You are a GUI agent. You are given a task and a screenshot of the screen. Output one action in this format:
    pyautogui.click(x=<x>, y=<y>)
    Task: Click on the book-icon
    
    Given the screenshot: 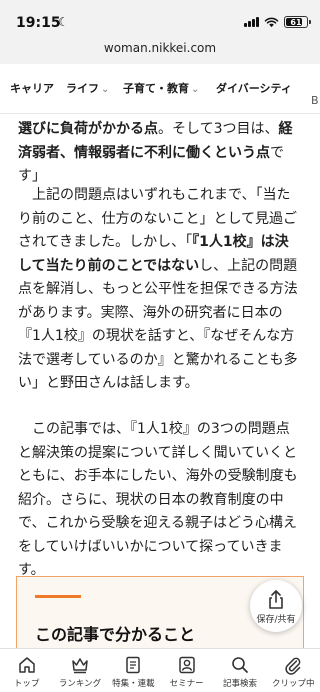 What is the action you would take?
    pyautogui.click(x=133, y=665)
    